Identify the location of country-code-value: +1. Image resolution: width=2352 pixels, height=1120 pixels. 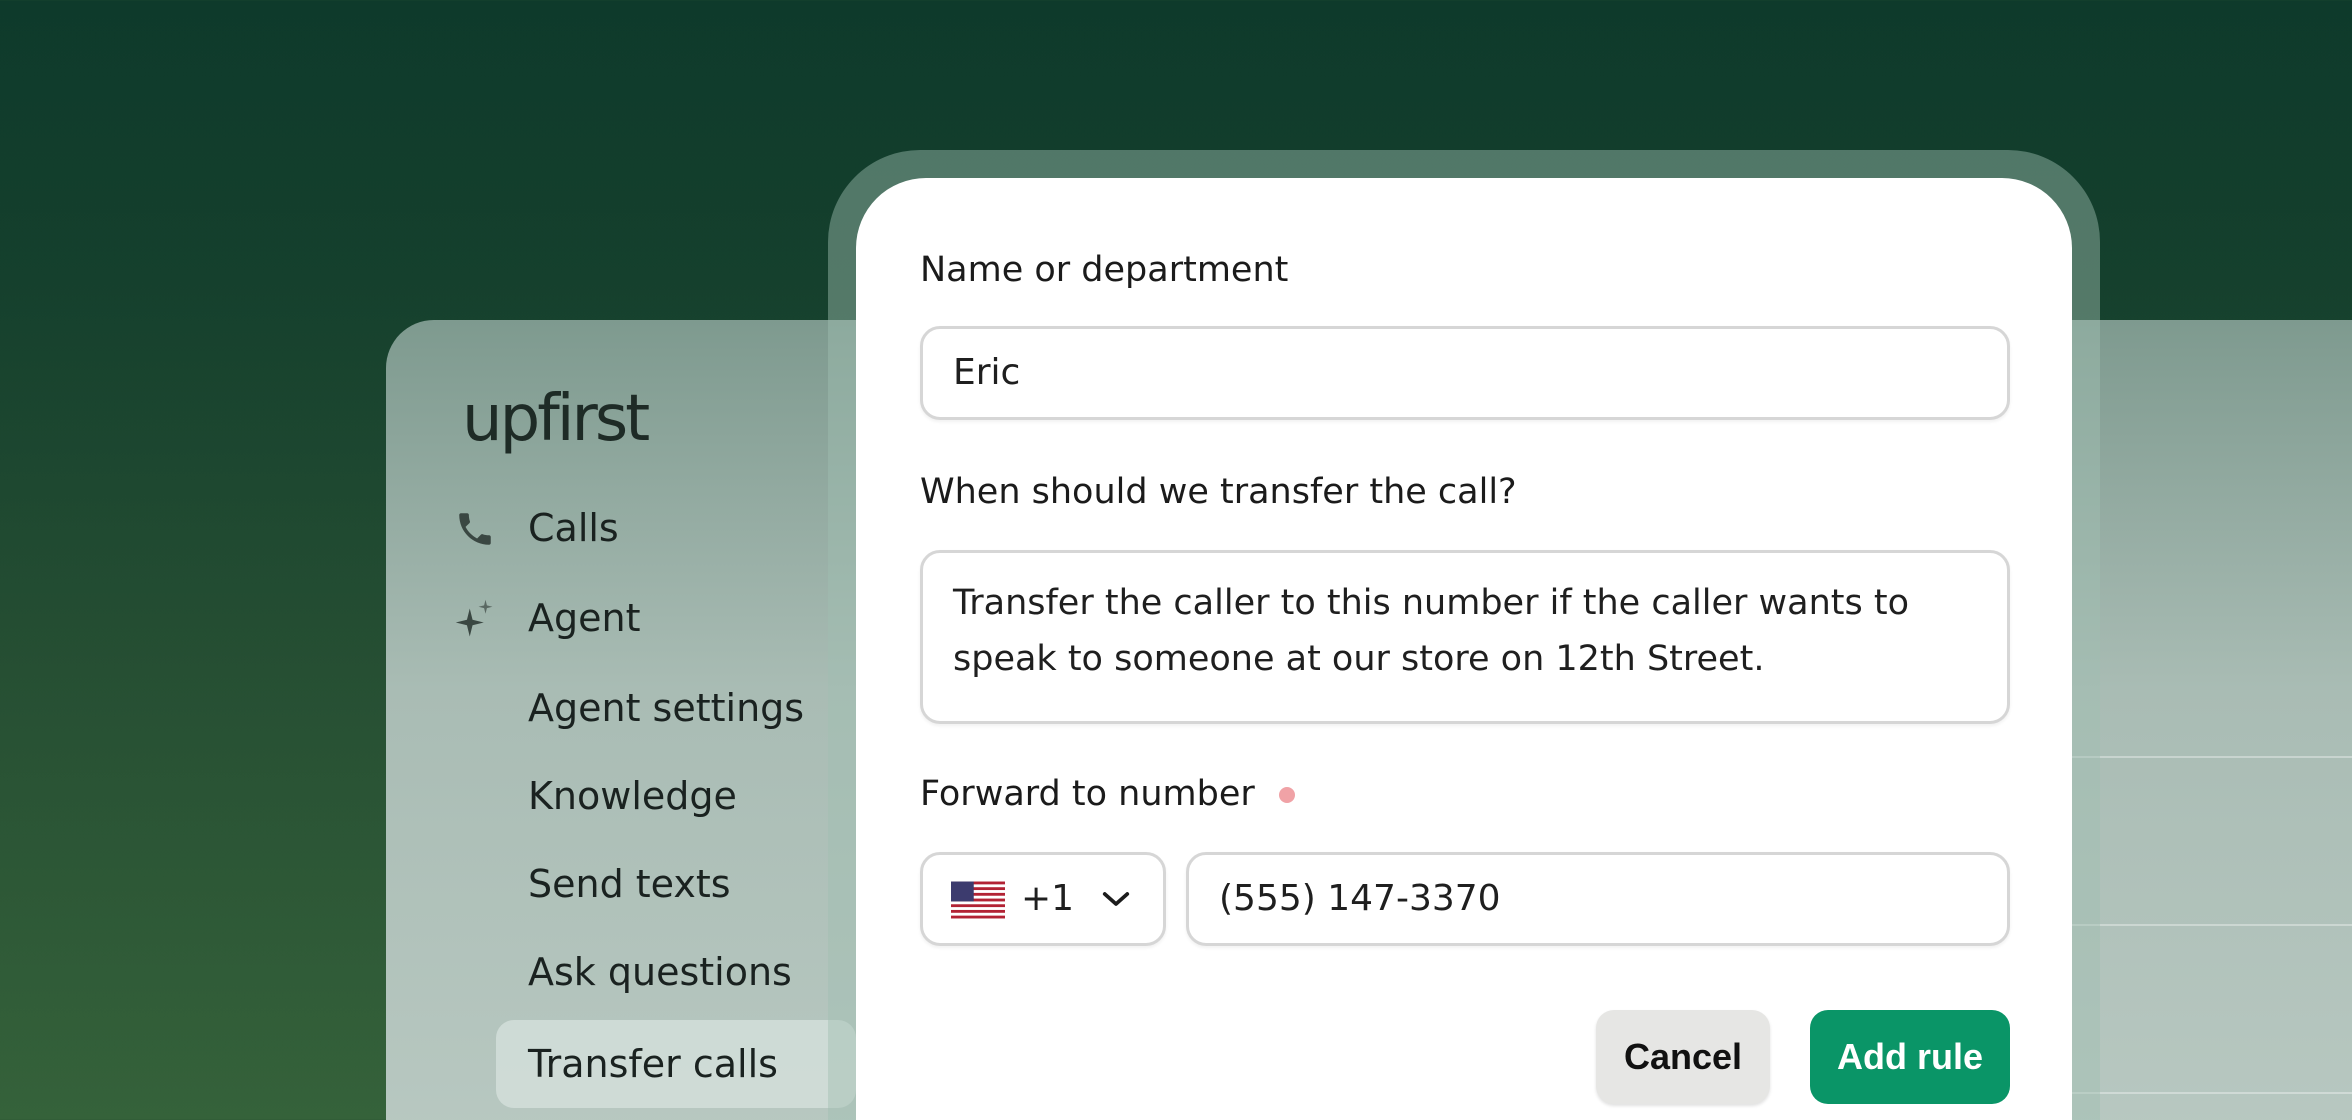
(1048, 898).